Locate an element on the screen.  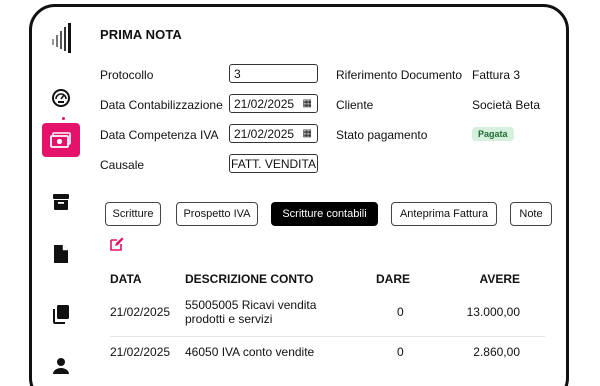
tab-prospetto-iva: Prospetto IVA is located at coordinates (217, 214).